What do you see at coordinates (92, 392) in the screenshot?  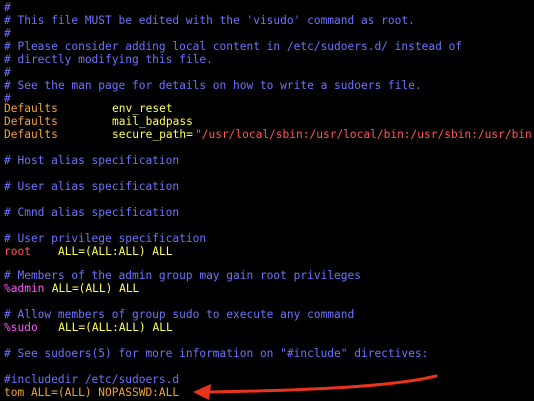 I see `tom-nopasswd-rule: tom ALL=(ALL) NOPASSWD:ALL` at bounding box center [92, 392].